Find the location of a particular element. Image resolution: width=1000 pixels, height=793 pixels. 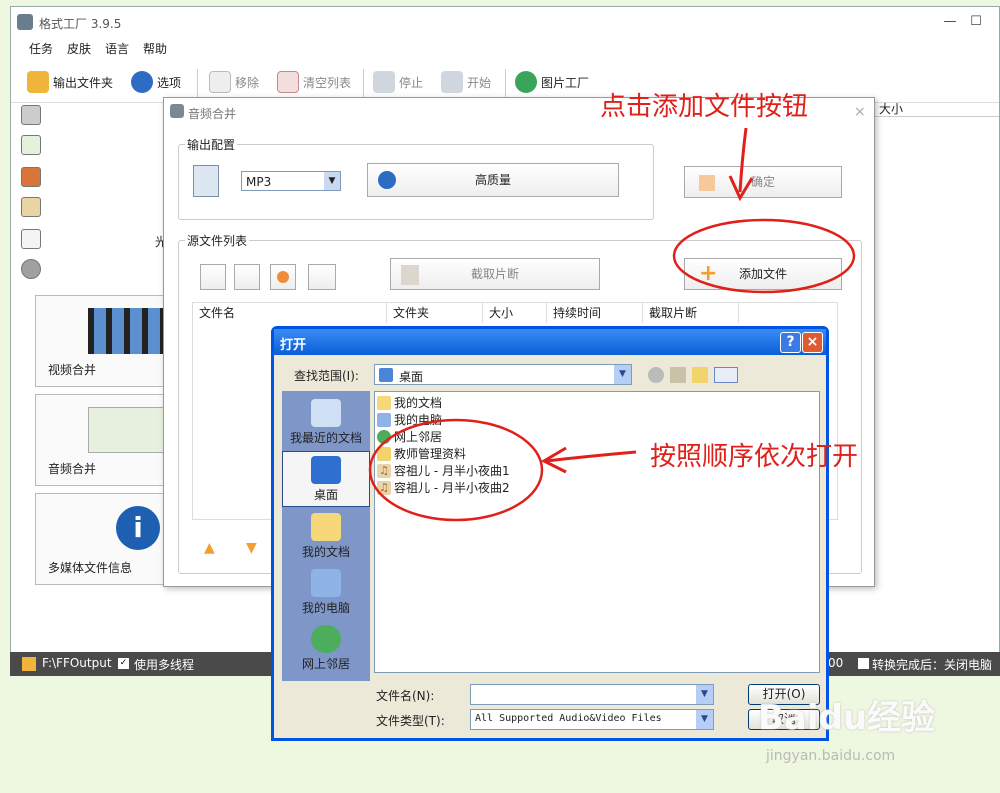

move-down-icon: ▼ is located at coordinates (251, 548).